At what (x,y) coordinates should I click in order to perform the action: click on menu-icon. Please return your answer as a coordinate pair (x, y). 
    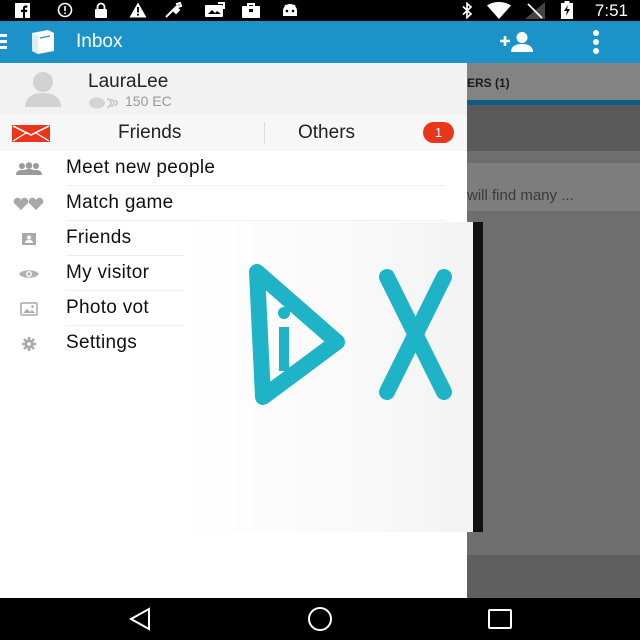
    Looking at the image, I should click on (4, 42).